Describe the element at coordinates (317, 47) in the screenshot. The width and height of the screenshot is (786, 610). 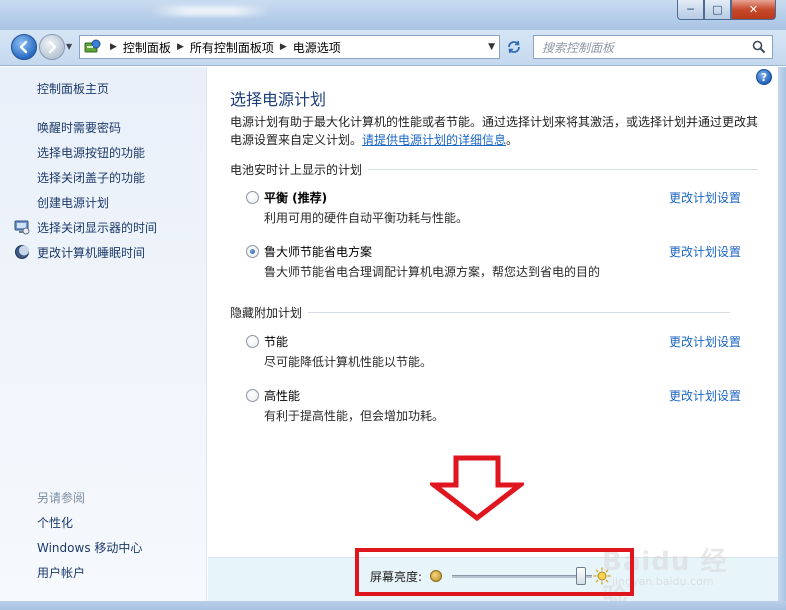
I see `breadcrumb-power-options: 电源选项` at that location.